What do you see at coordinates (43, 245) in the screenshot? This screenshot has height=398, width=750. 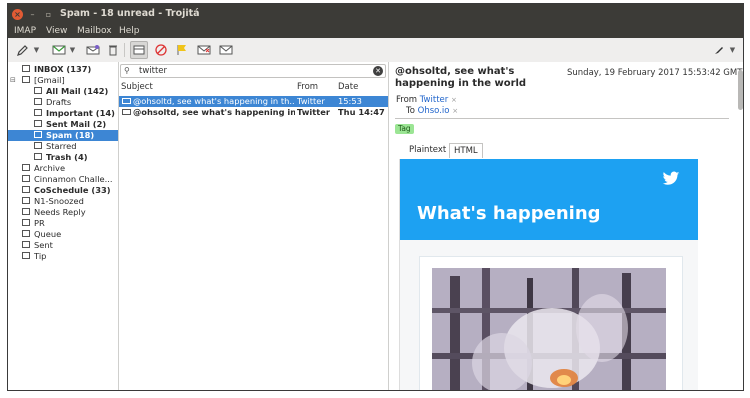 I see `folder-label: Sent` at bounding box center [43, 245].